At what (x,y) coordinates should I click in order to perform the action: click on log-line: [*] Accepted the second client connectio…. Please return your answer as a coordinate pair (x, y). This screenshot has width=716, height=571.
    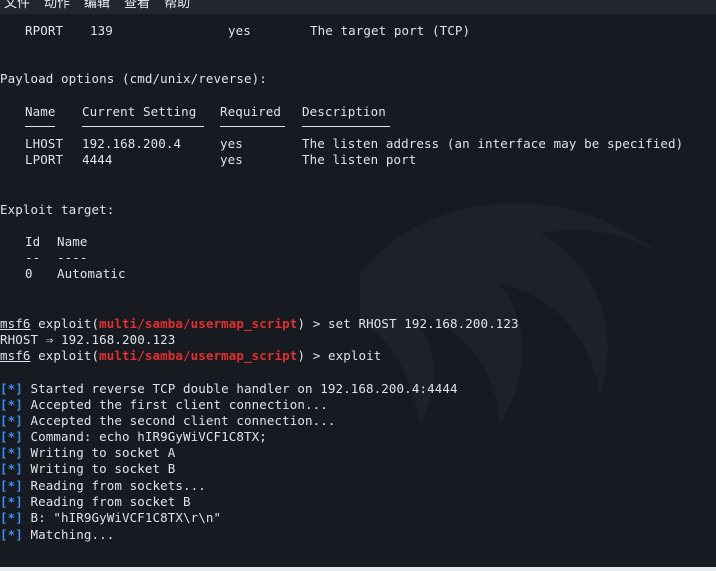
    Looking at the image, I should click on (168, 421).